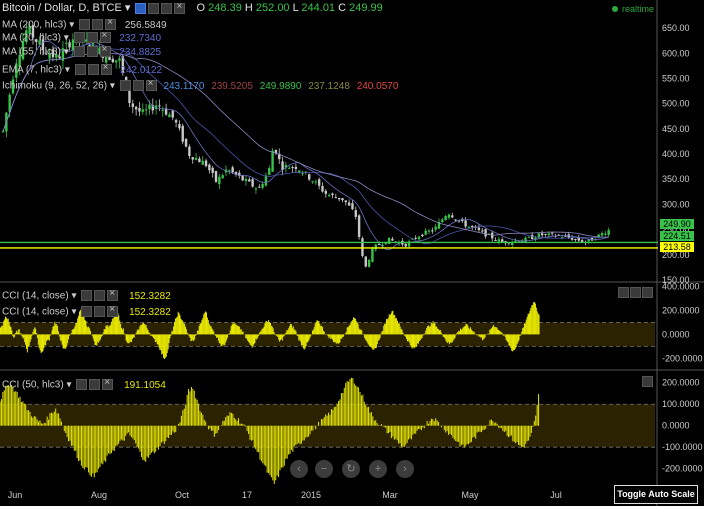  Describe the element at coordinates (378, 469) in the screenshot. I see `zoom-in-icon: +` at that location.